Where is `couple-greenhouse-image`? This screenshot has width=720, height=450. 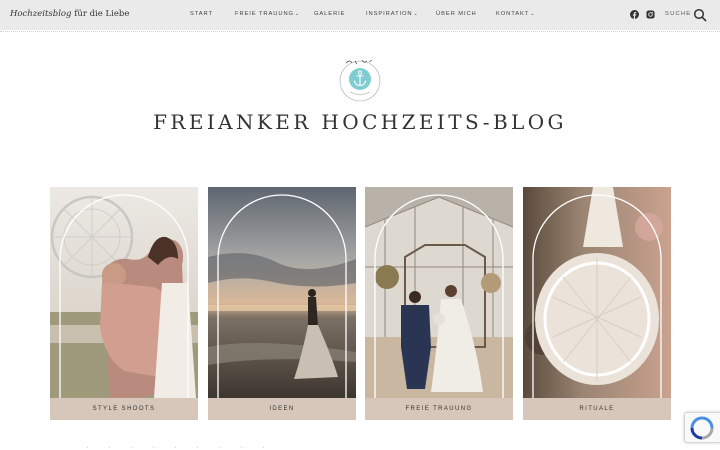
couple-greenhouse-image is located at coordinates (439, 292).